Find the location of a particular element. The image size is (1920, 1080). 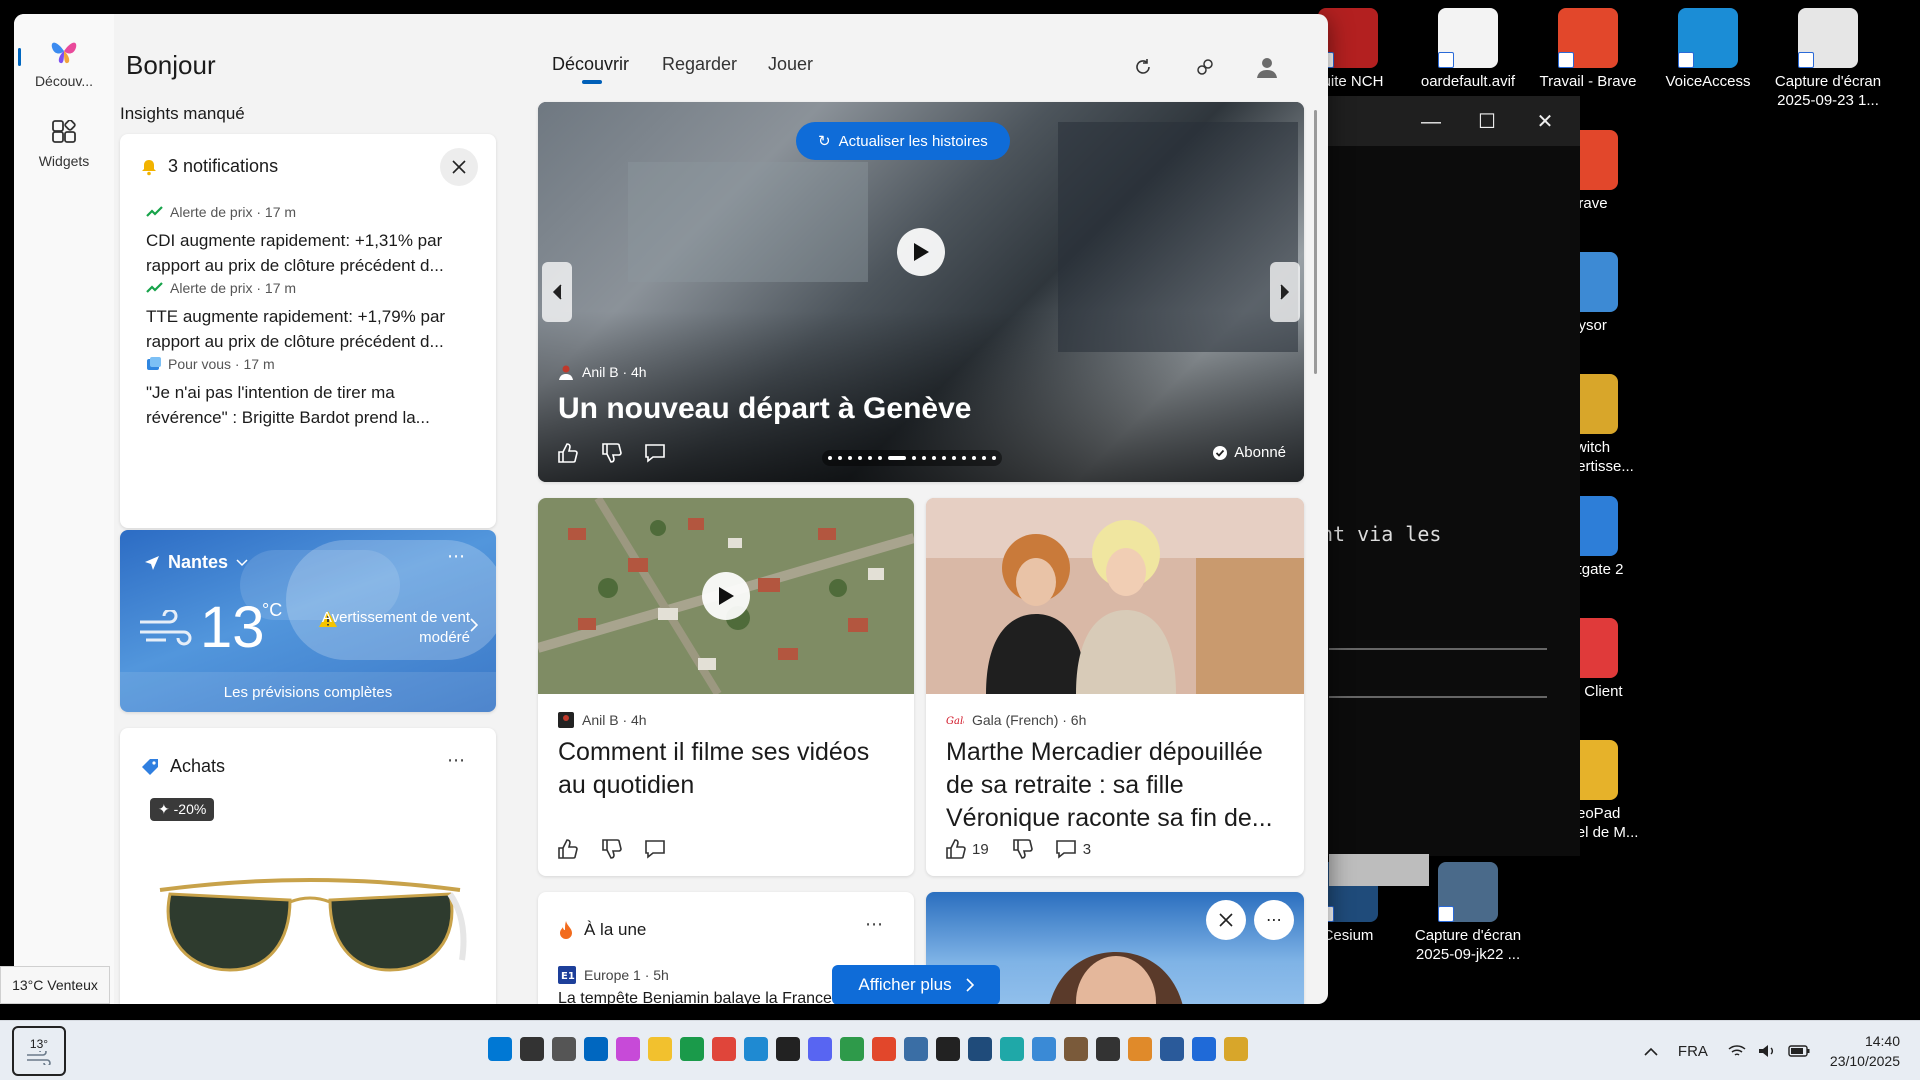

start-button is located at coordinates (500, 1049).